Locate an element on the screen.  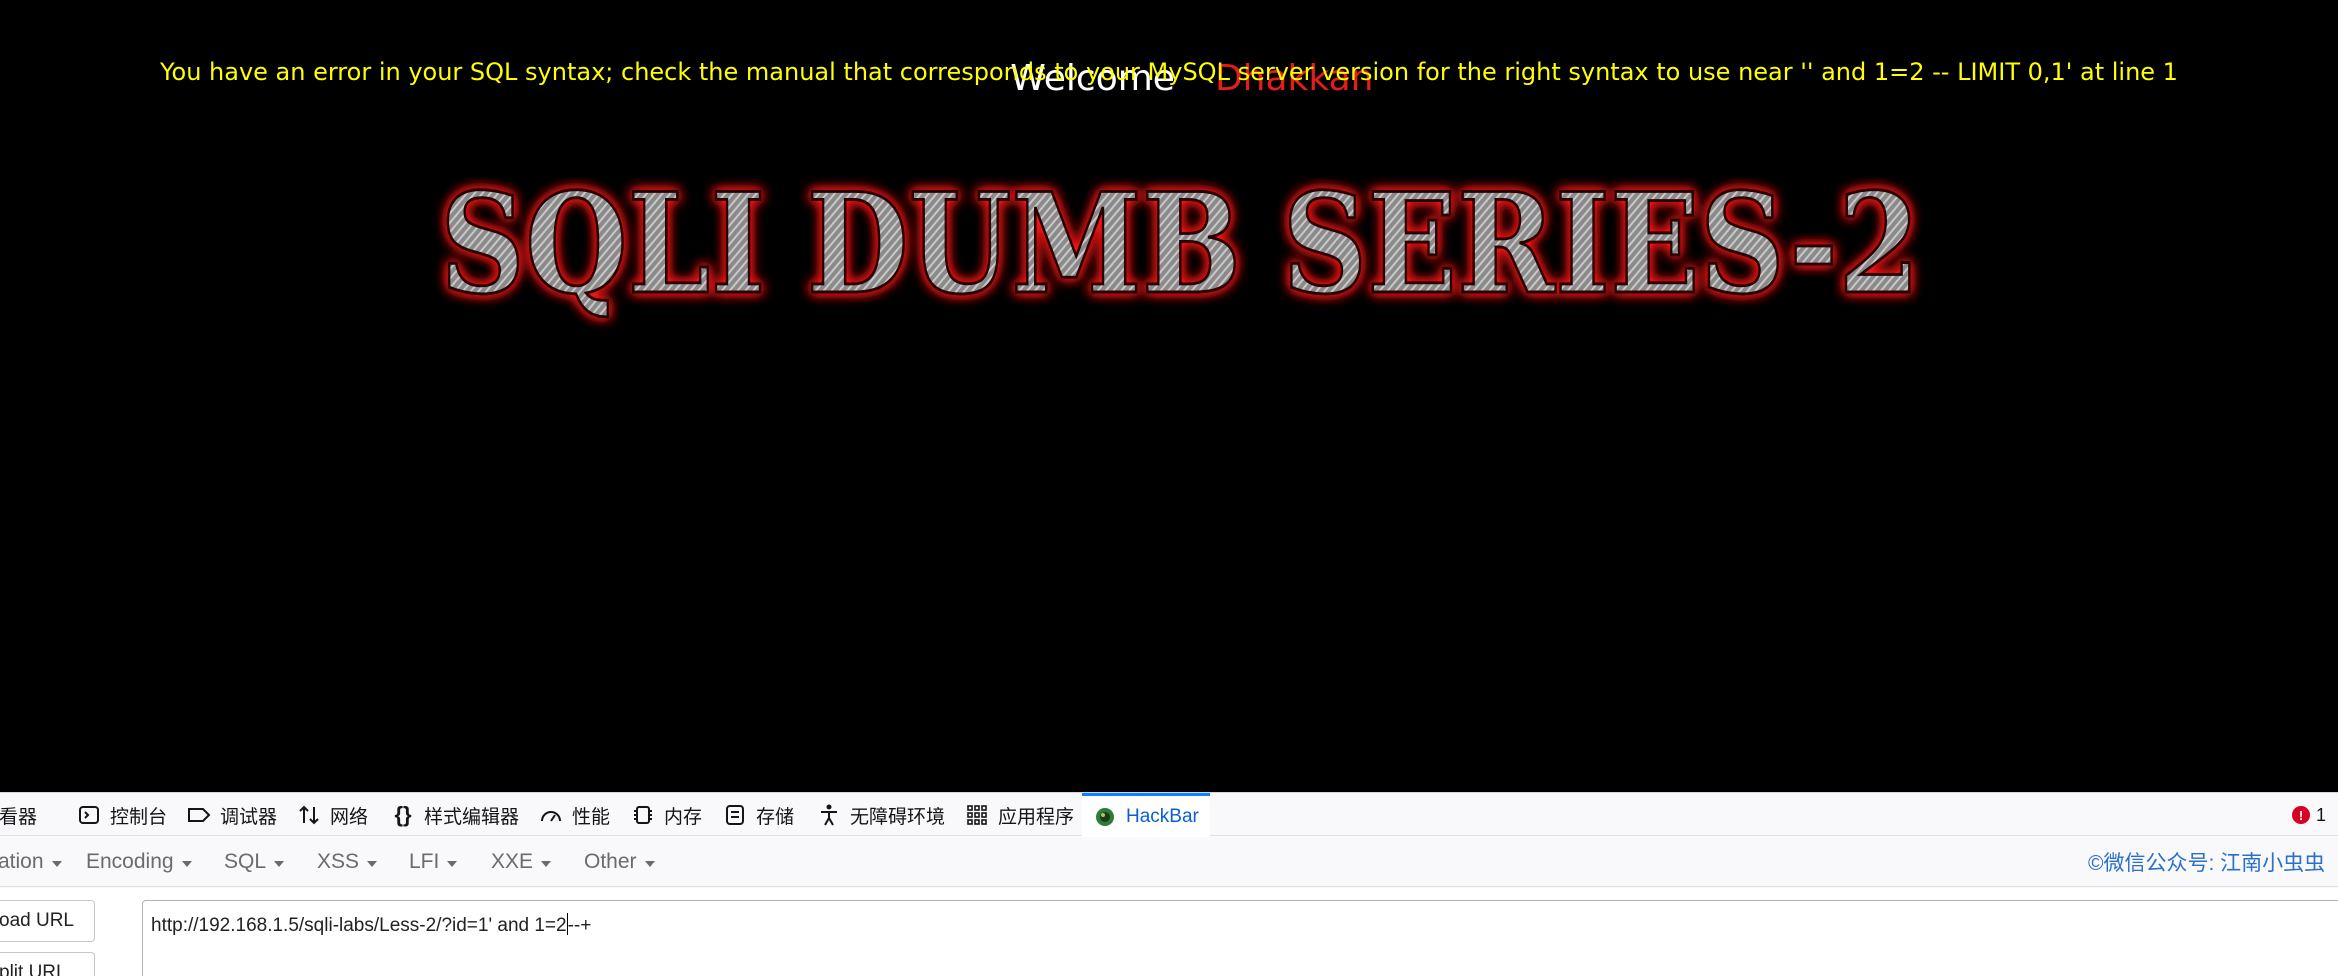
tab-label: 应用程序 is located at coordinates (1036, 817).